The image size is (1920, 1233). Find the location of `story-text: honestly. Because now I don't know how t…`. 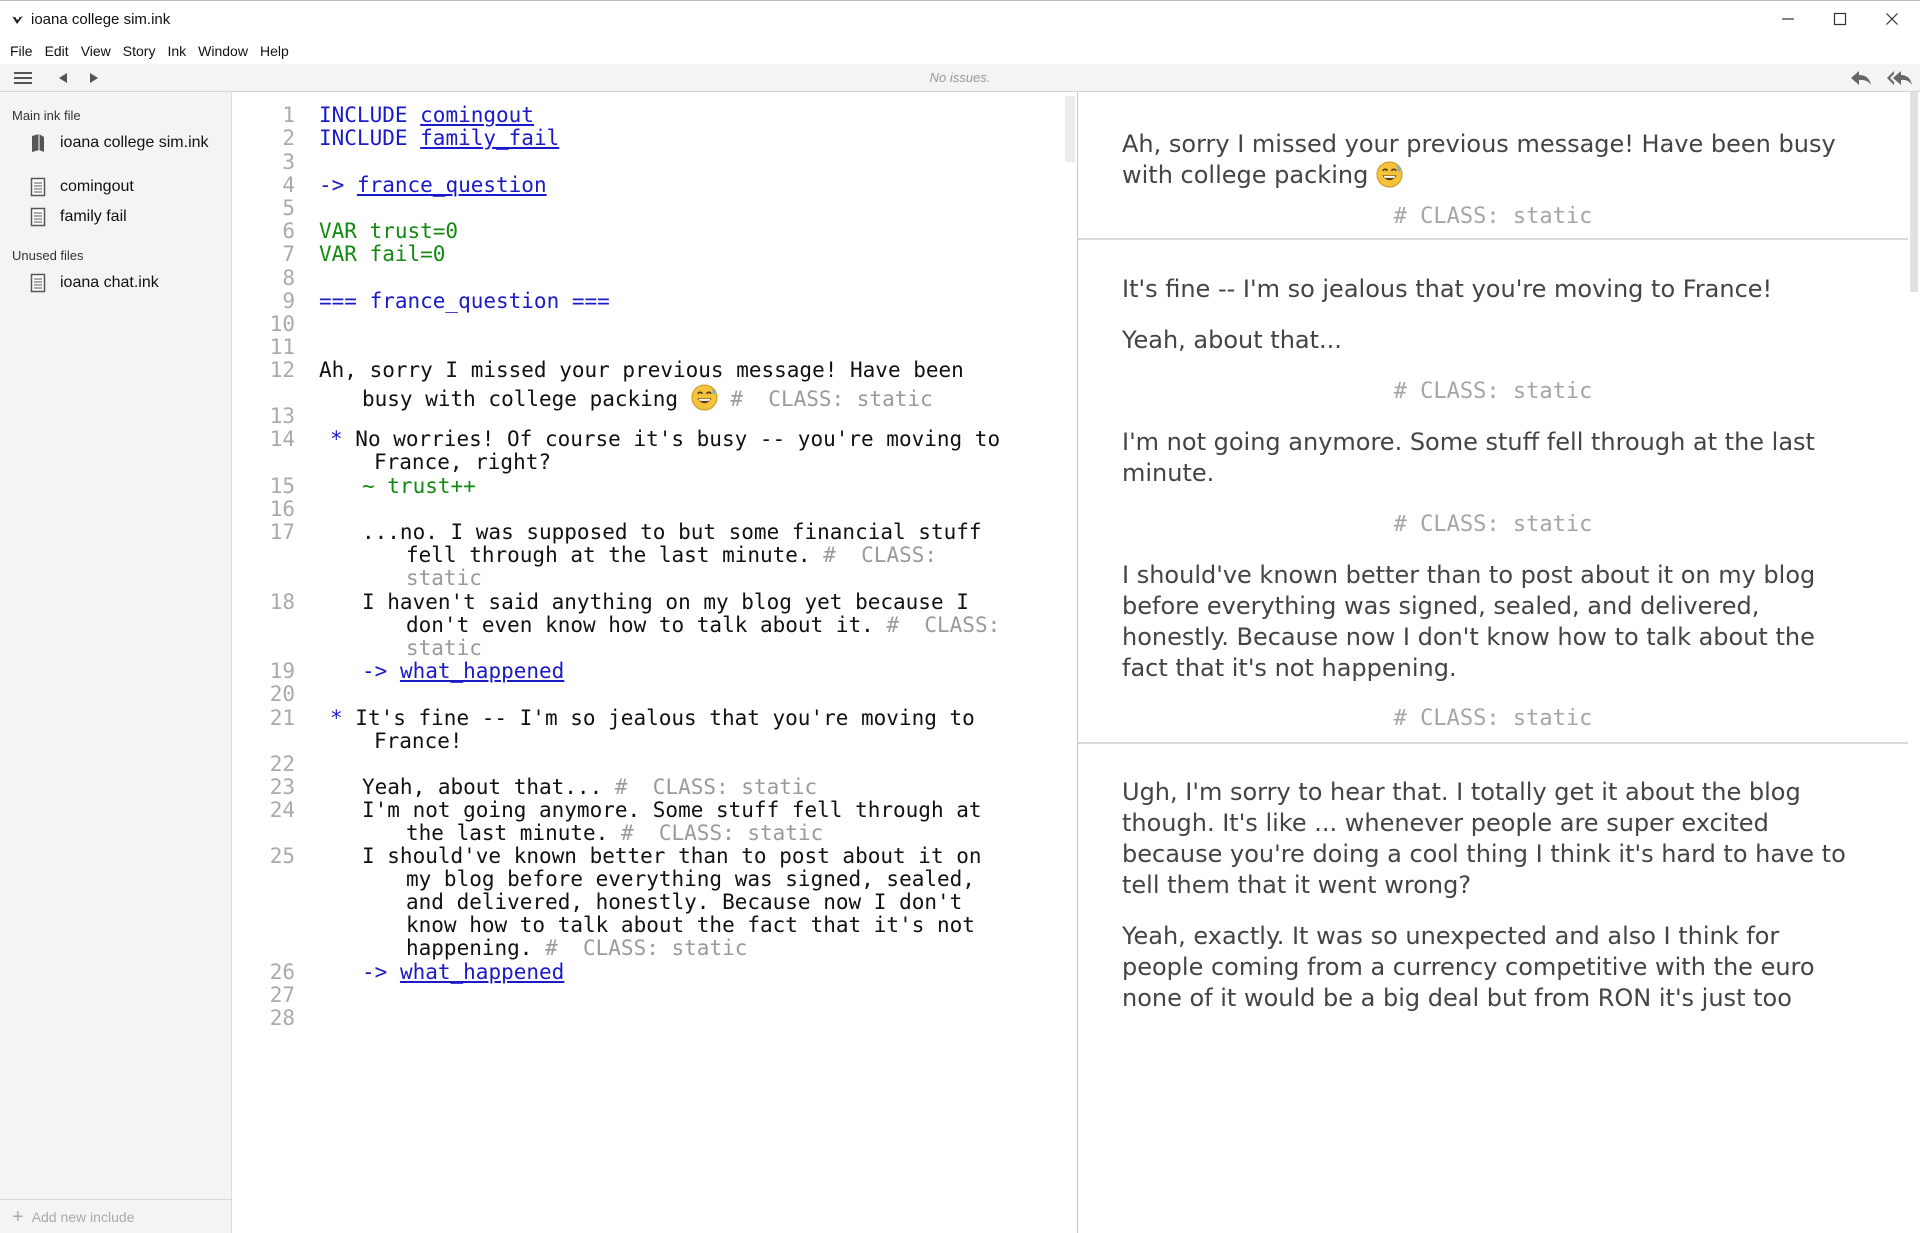

story-text: honestly. Because now I don't know how t… is located at coordinates (1468, 637).